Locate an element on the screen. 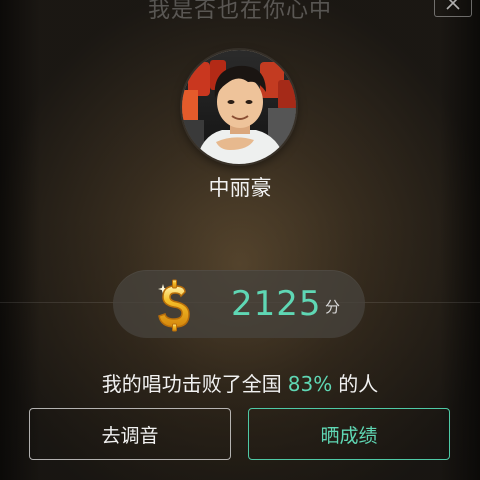 This screenshot has height=480, width=480. score-unit: 分 is located at coordinates (333, 307).